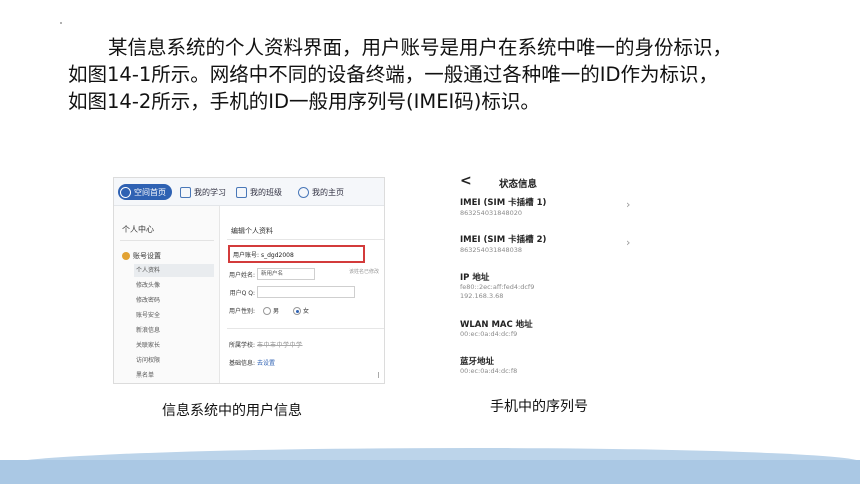 The height and width of the screenshot is (484, 860). What do you see at coordinates (466, 181) in the screenshot?
I see `back-icon: <` at bounding box center [466, 181].